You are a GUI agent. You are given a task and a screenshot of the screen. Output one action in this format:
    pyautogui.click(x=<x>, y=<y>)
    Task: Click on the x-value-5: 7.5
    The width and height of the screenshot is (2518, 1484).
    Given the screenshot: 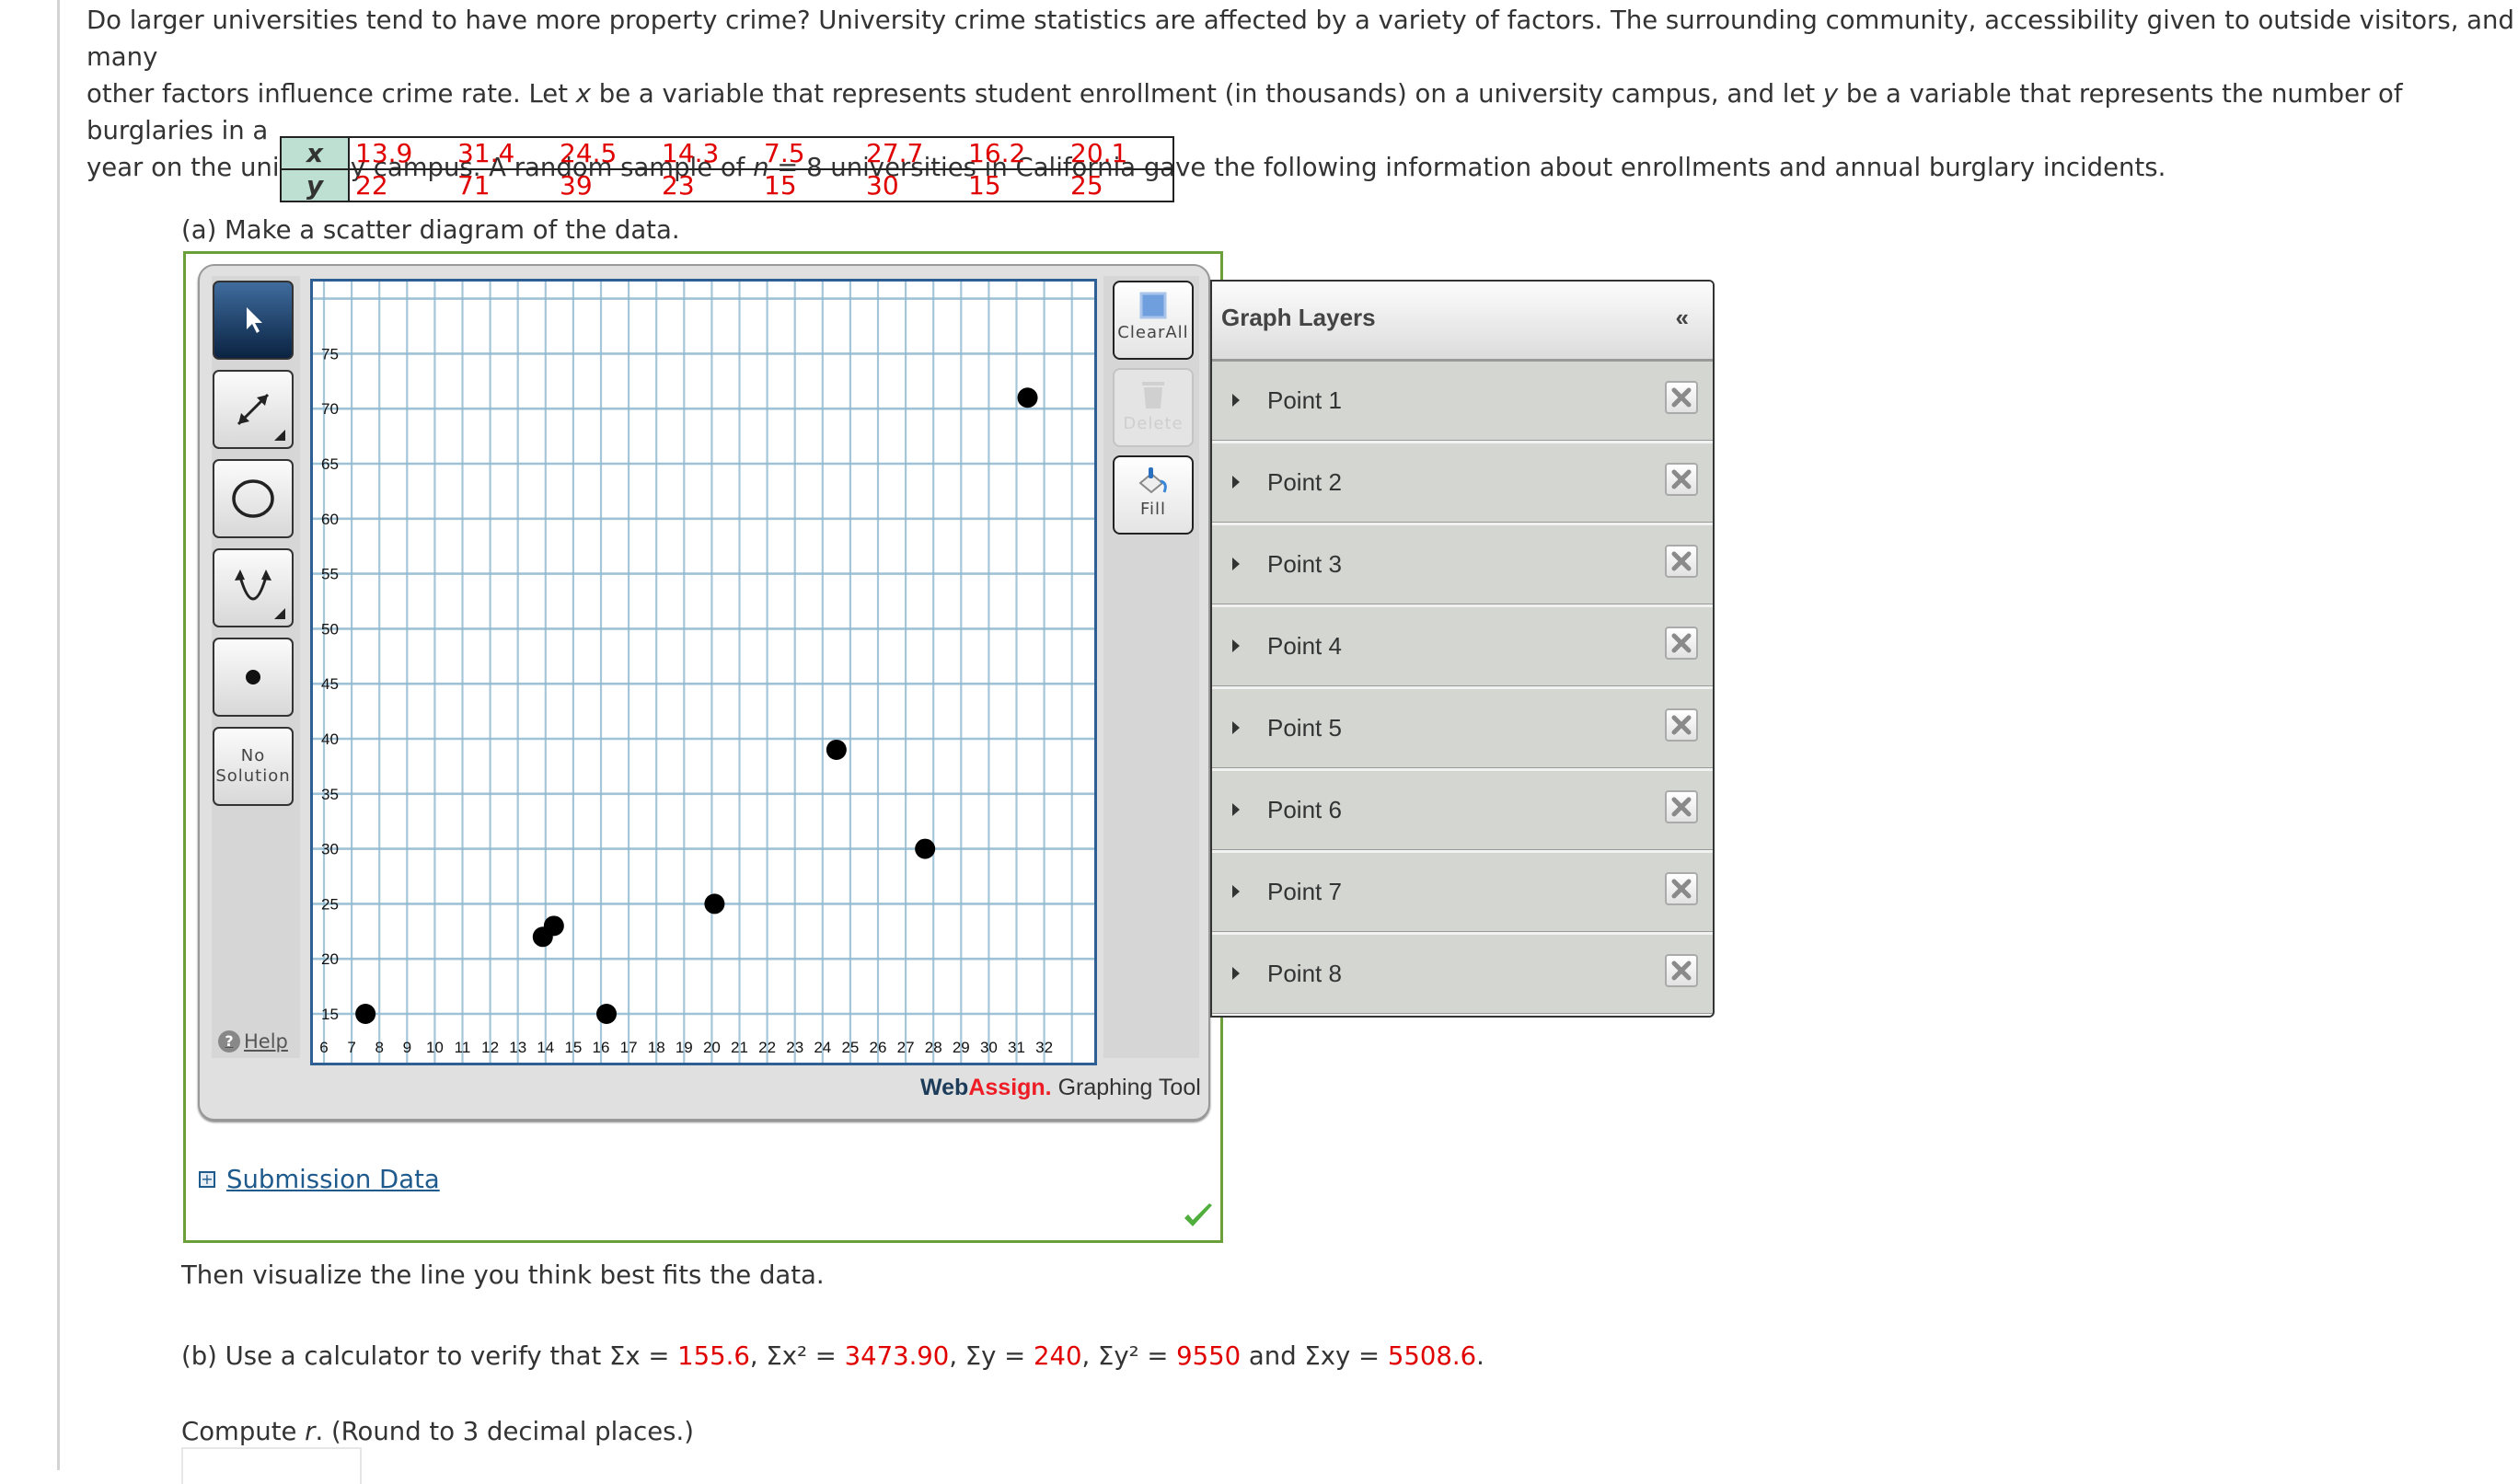 What is the action you would take?
    pyautogui.click(x=784, y=153)
    